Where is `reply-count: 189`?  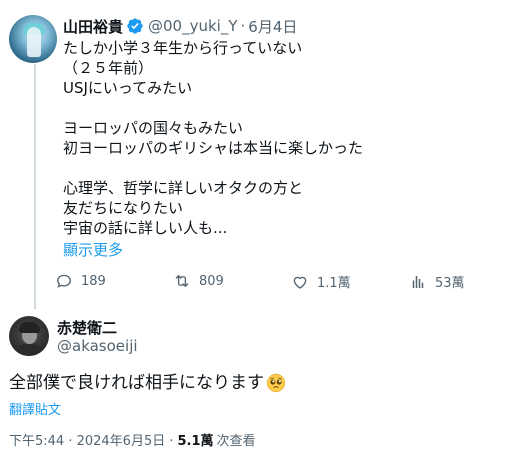
reply-count: 189 is located at coordinates (93, 281).